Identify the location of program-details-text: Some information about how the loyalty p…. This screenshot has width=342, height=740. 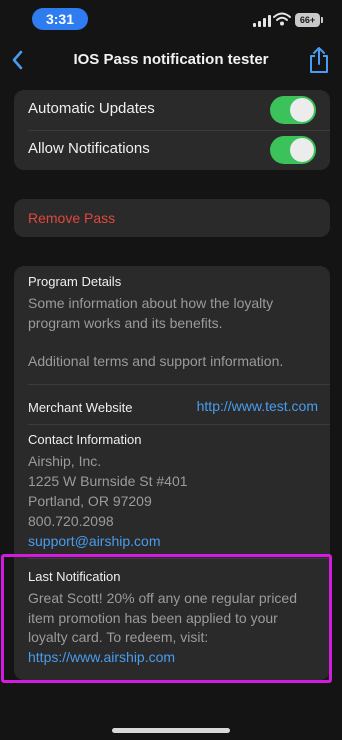
(151, 313).